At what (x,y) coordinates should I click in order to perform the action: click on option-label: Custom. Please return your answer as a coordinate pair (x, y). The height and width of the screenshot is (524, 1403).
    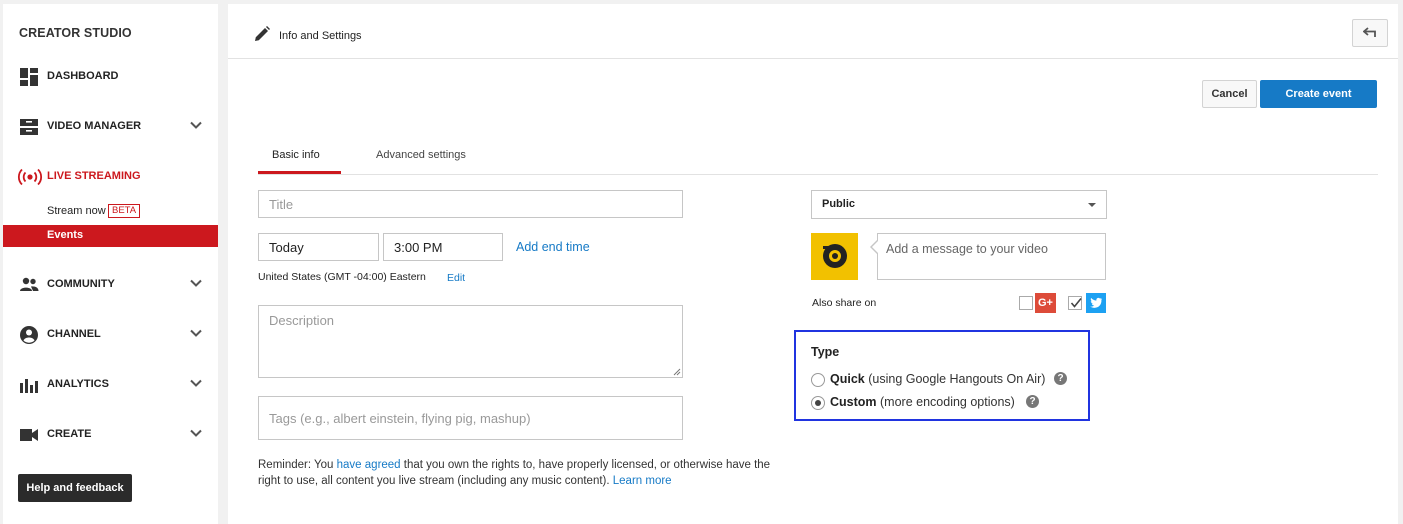
    Looking at the image, I should click on (853, 402).